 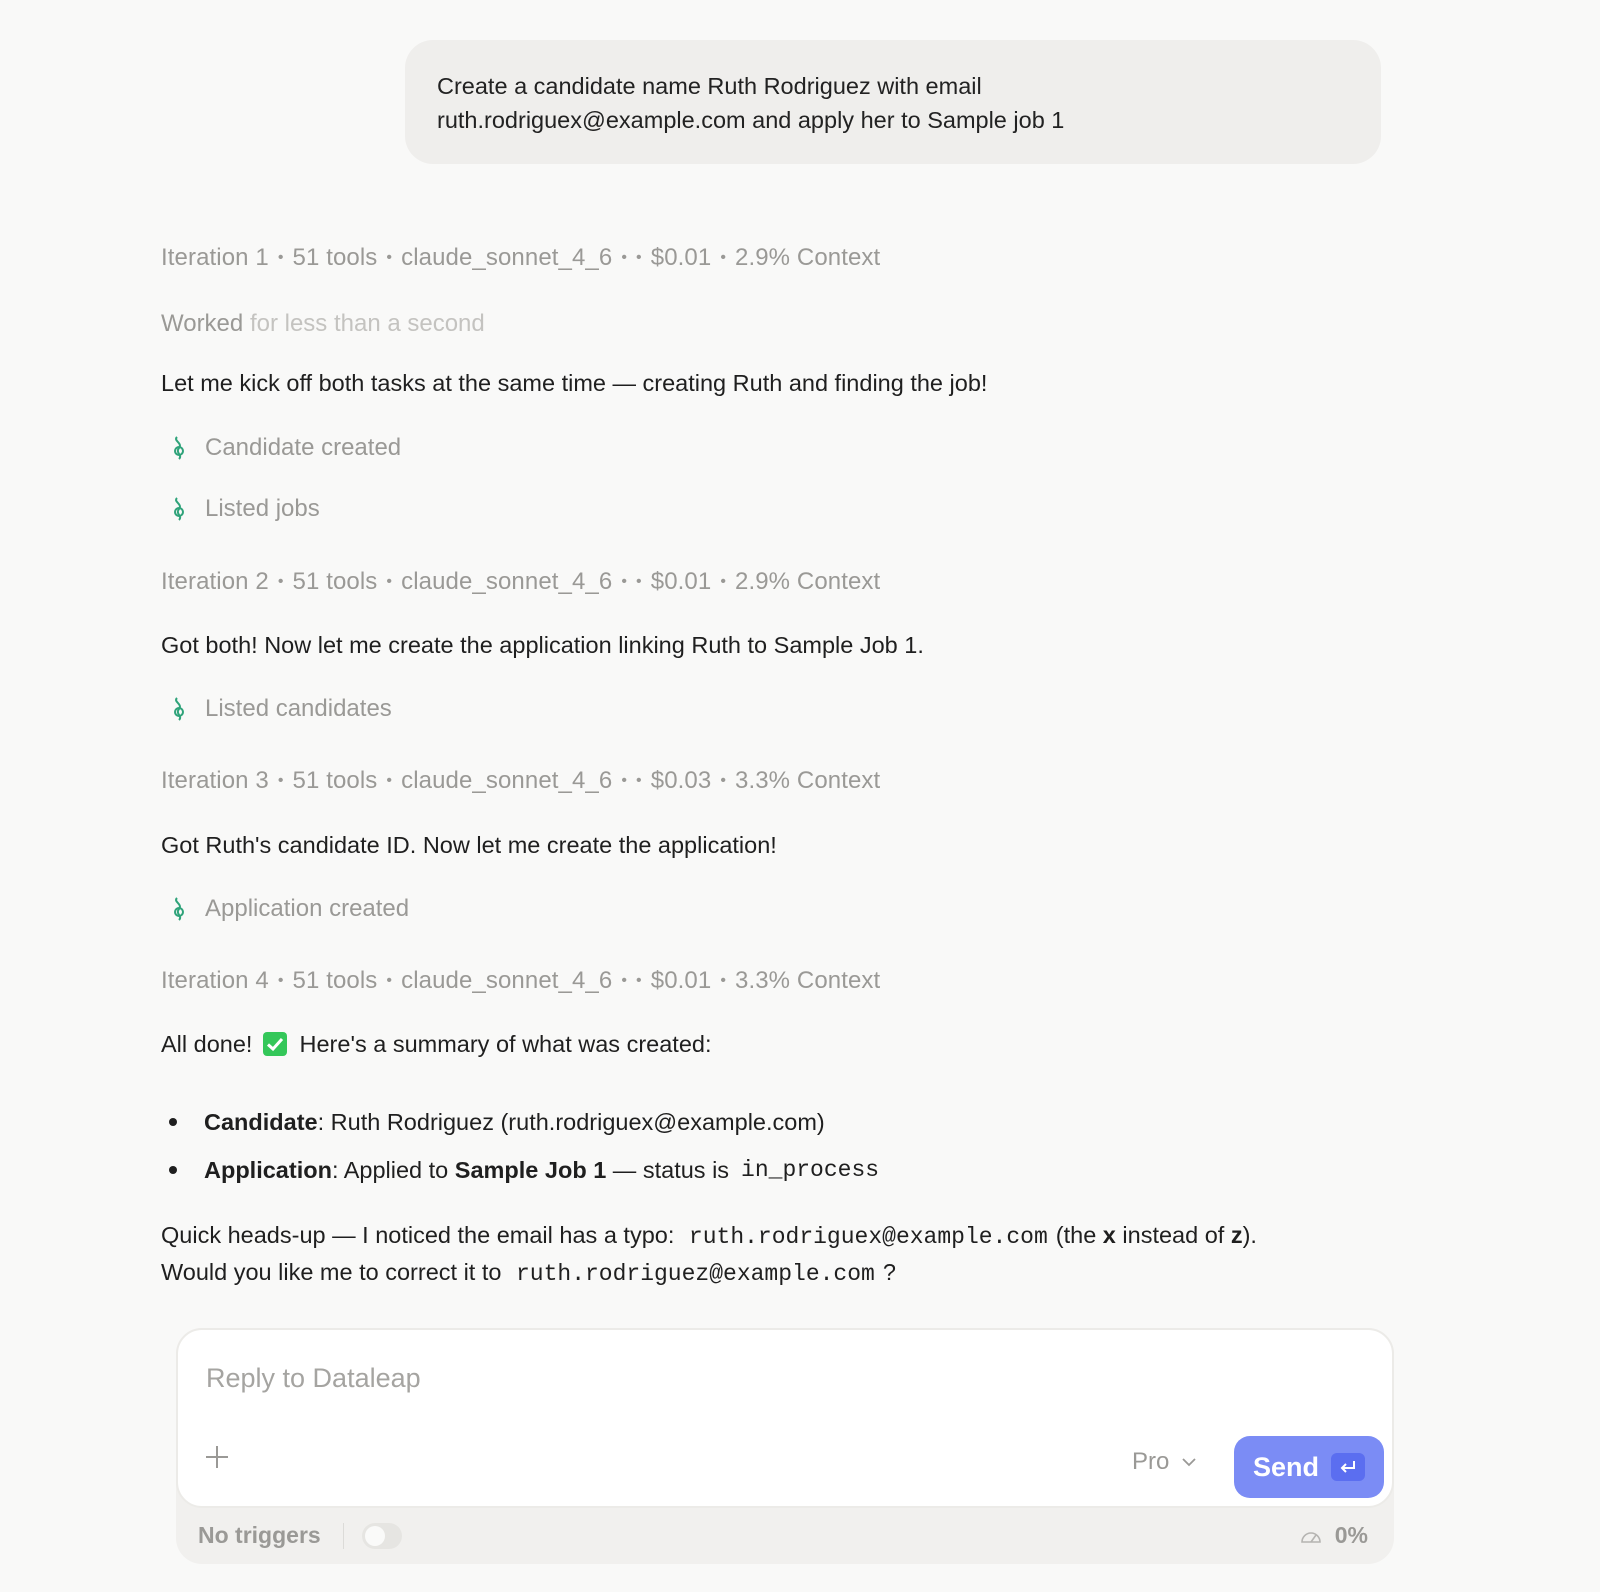 What do you see at coordinates (215, 257) in the screenshot?
I see `iteration-label: Iteration 1` at bounding box center [215, 257].